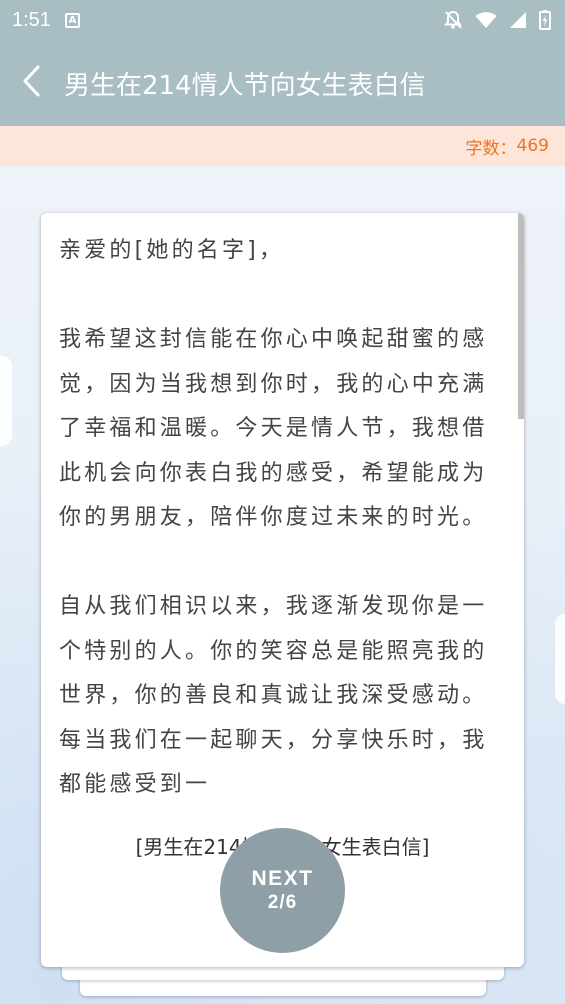 The height and width of the screenshot is (1004, 565). I want to click on word-count-bar: 字数： 469, so click(282, 146).